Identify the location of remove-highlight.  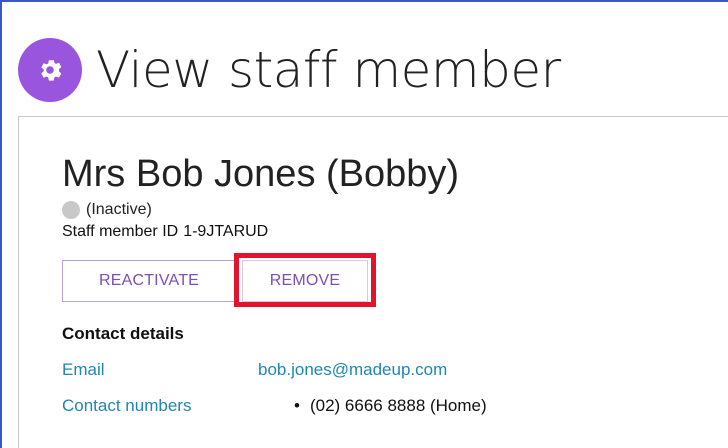
(305, 280).